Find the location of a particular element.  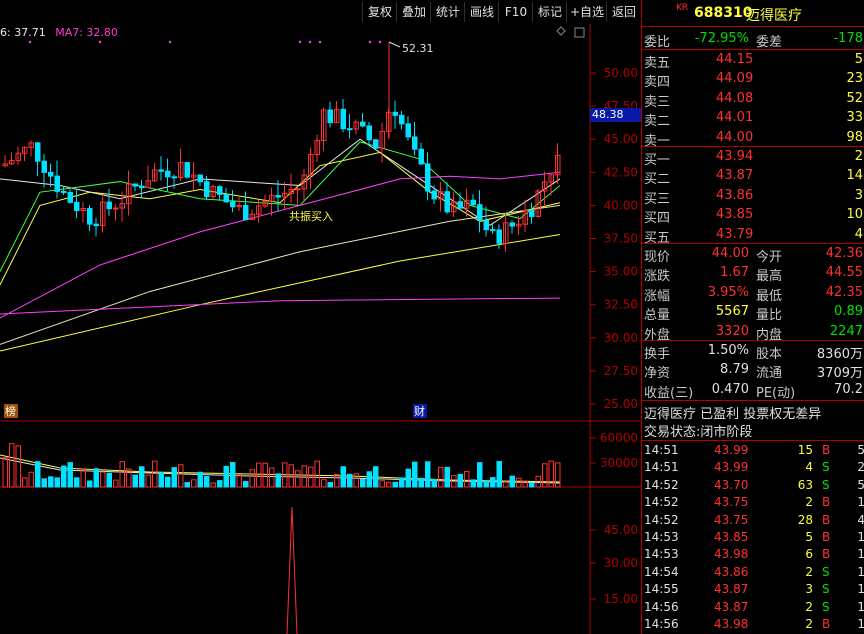

bid-row: 买一 43.94 2 is located at coordinates (753, 157).